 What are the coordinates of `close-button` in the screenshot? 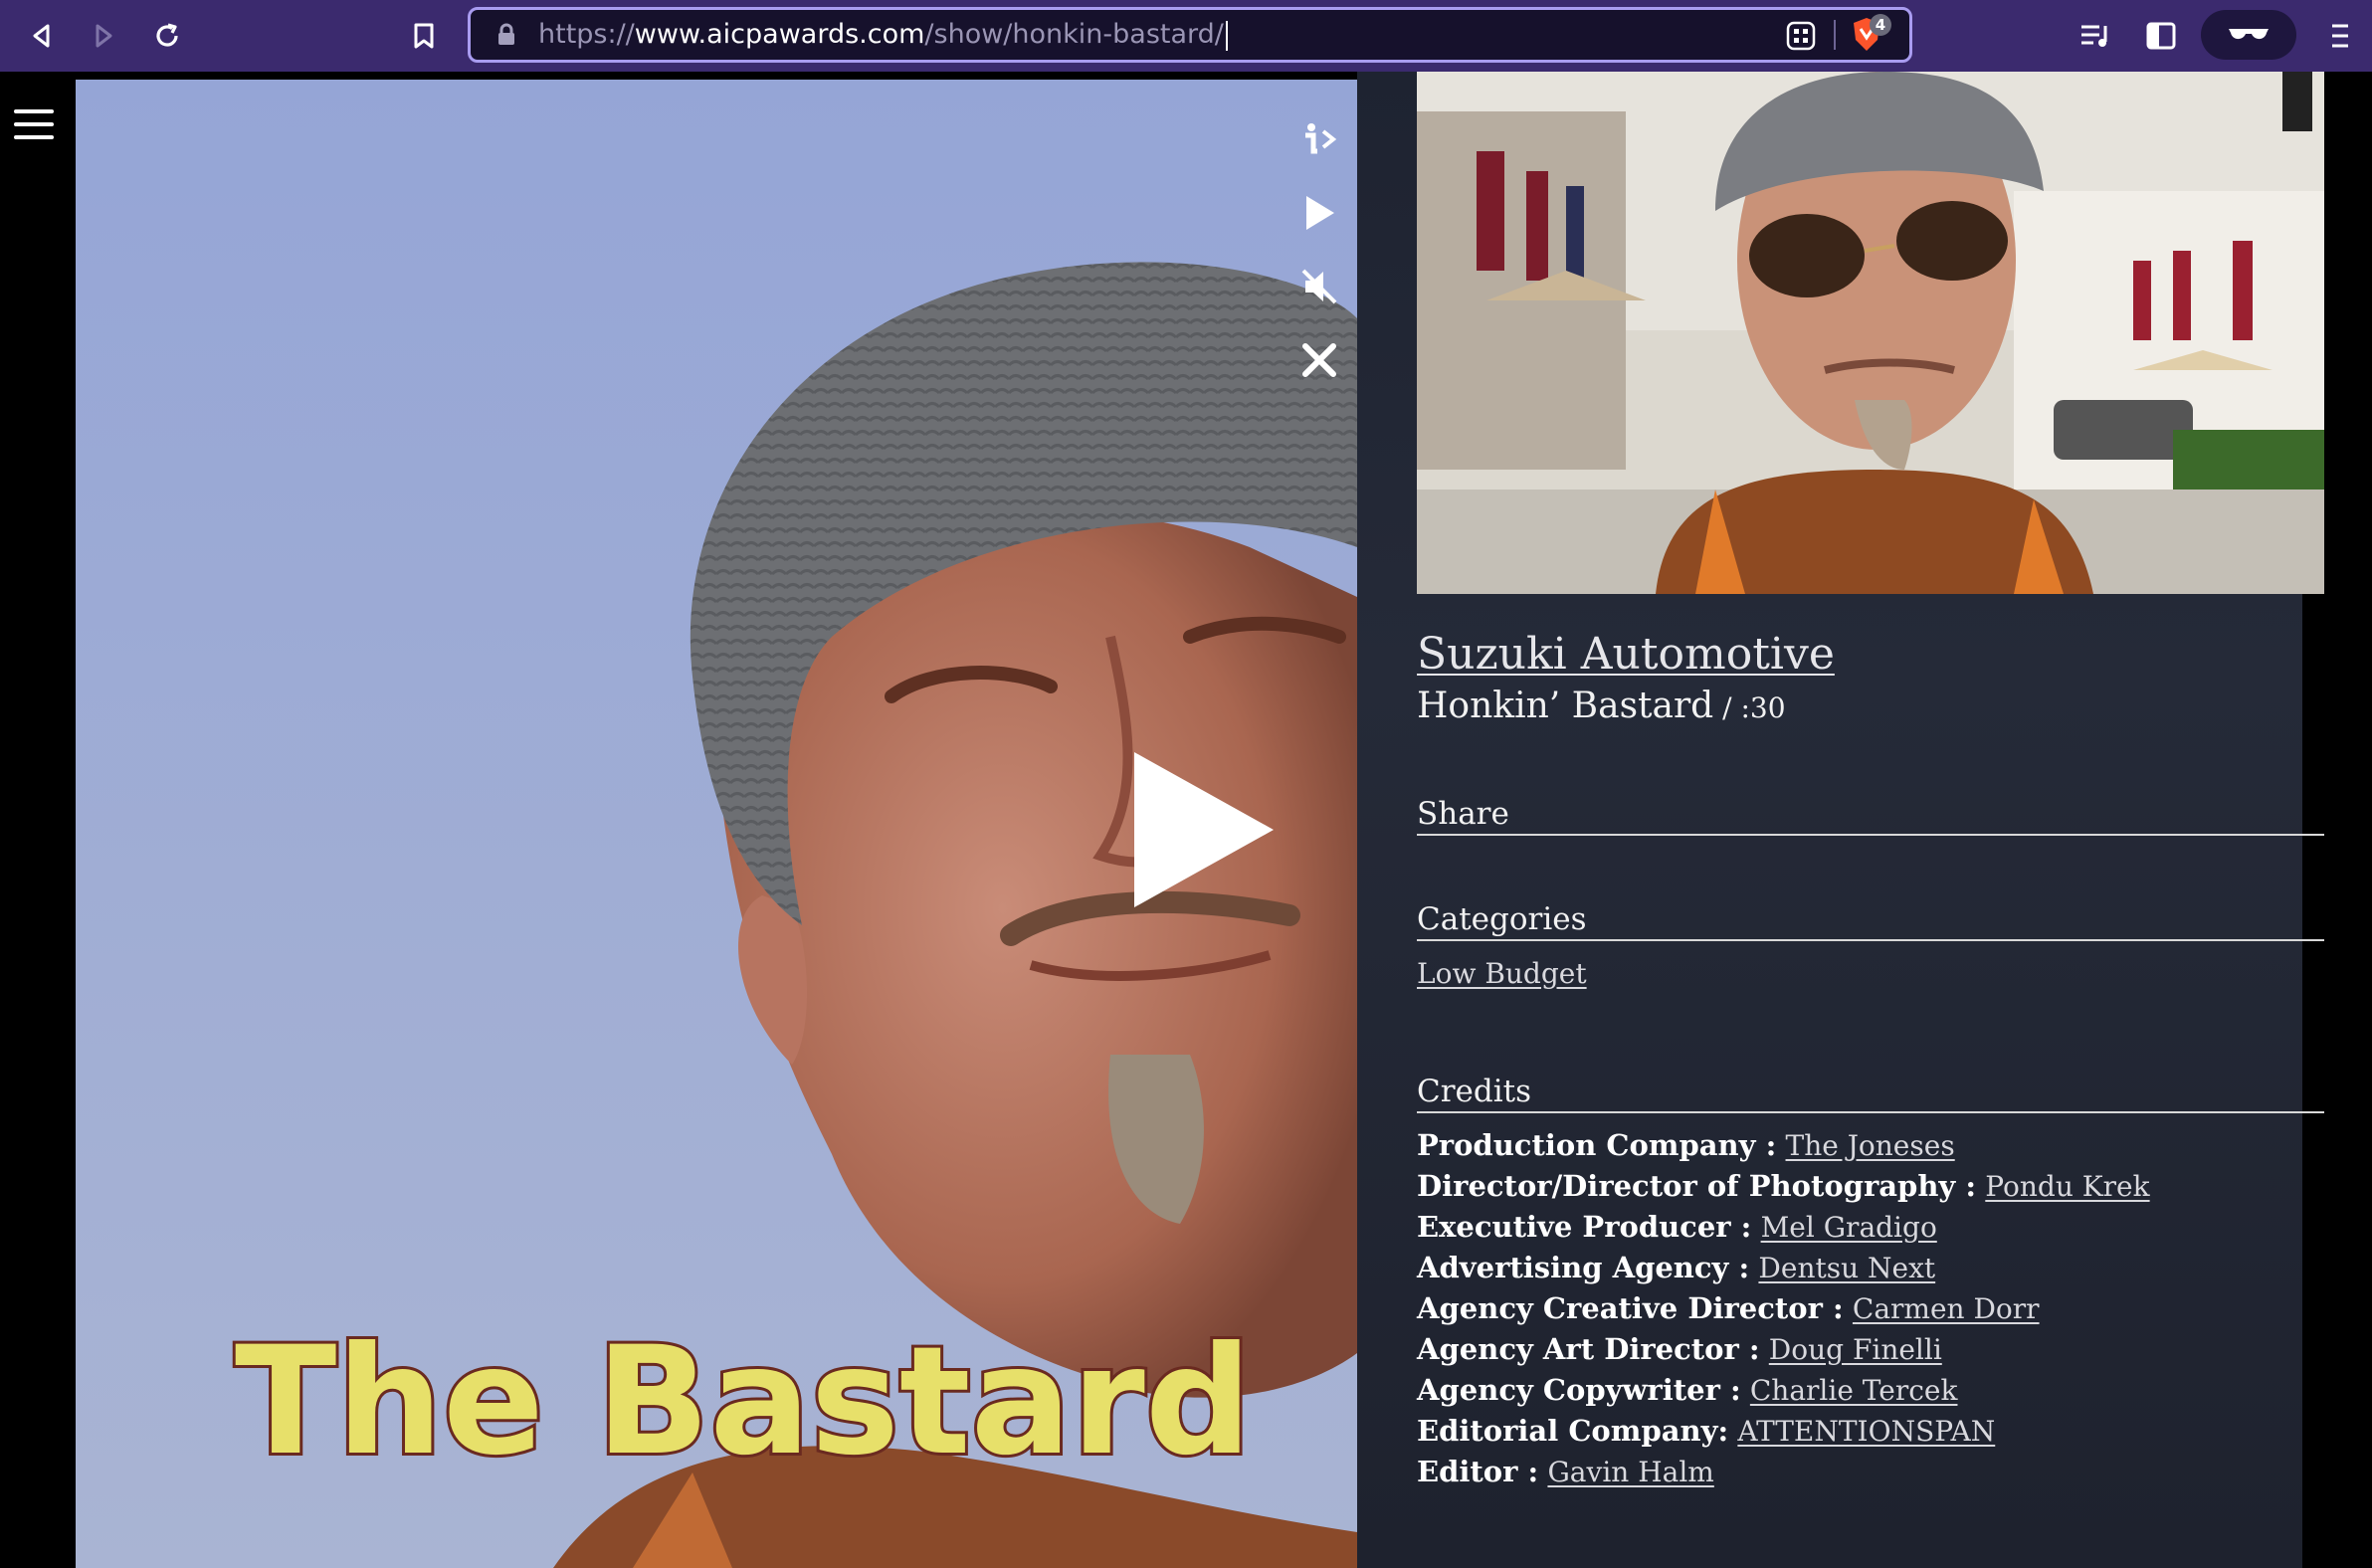 It's located at (1319, 360).